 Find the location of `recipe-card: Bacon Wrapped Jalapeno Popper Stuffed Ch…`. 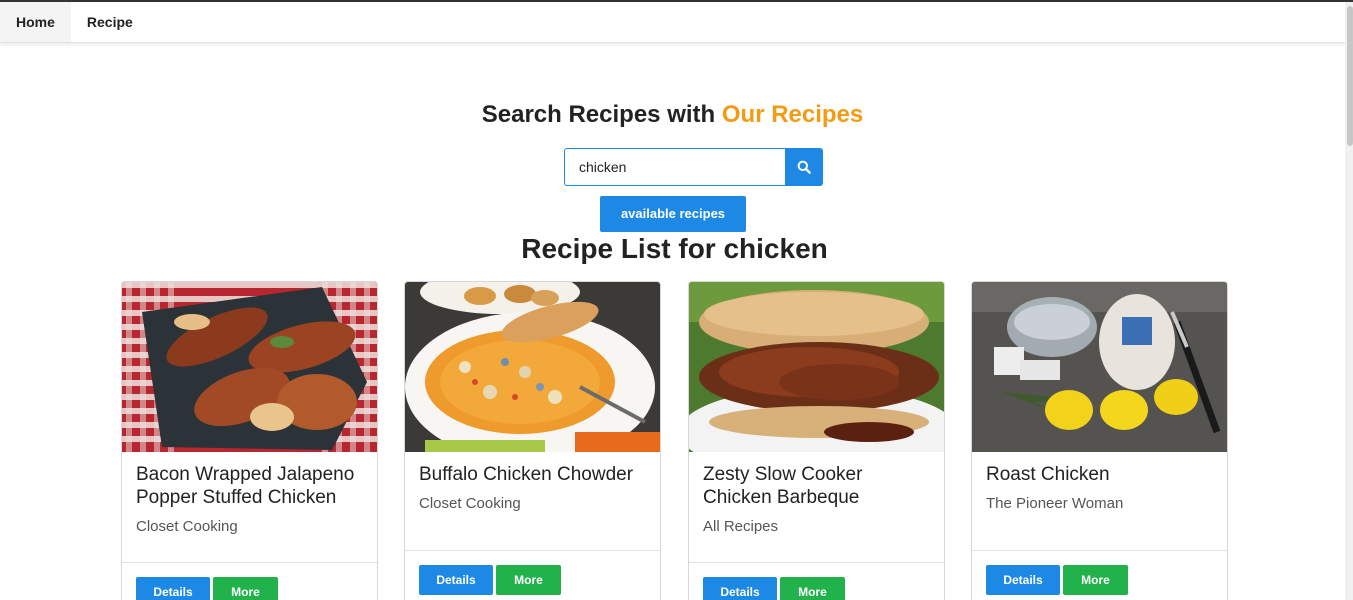

recipe-card: Bacon Wrapped Jalapeno Popper Stuffed Ch… is located at coordinates (249, 440).